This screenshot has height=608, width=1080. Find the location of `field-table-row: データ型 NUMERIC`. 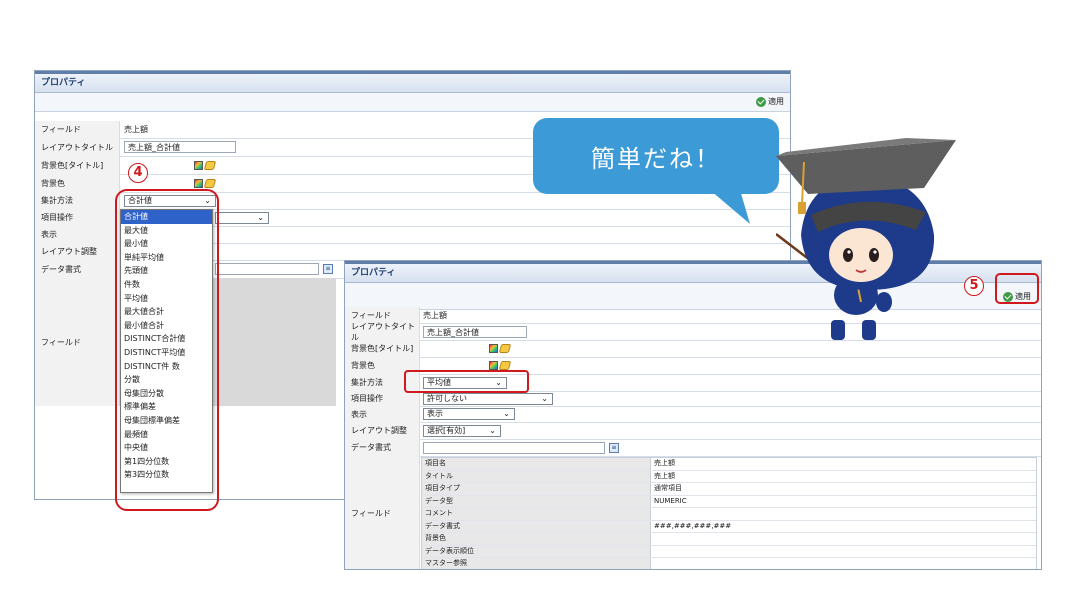

field-table-row: データ型 NUMERIC is located at coordinates (729, 501).